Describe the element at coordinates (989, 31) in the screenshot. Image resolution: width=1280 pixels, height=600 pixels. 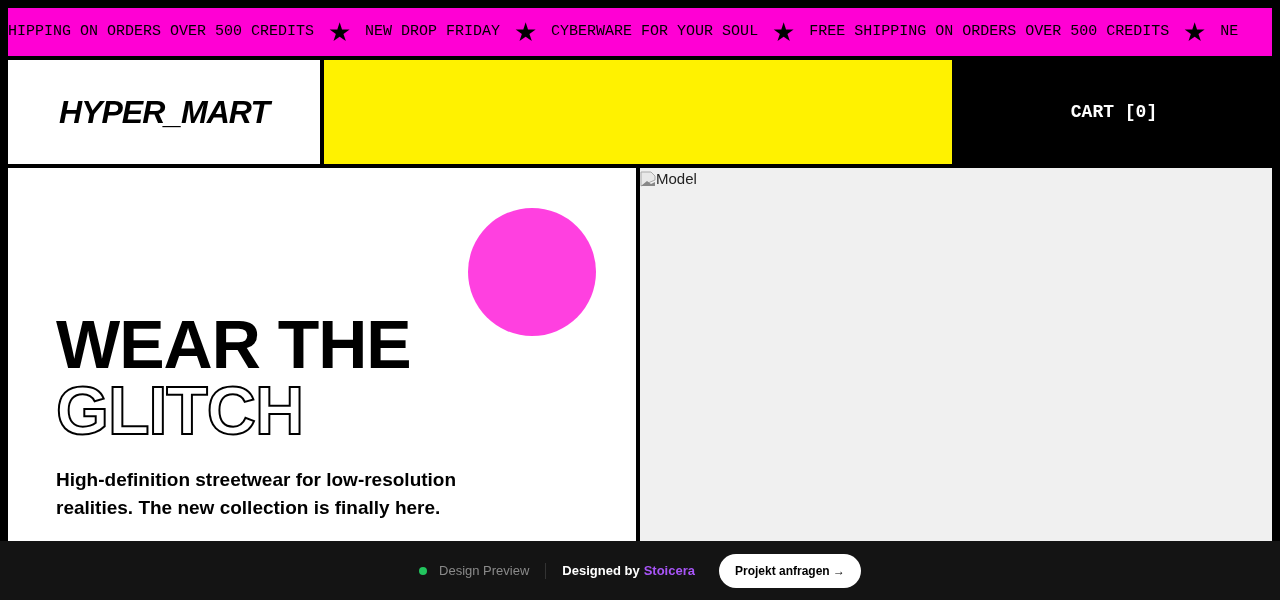
I see `ticker-text: FREE SHIPPING ON ORDERS OVER 500 CREDITS` at that location.